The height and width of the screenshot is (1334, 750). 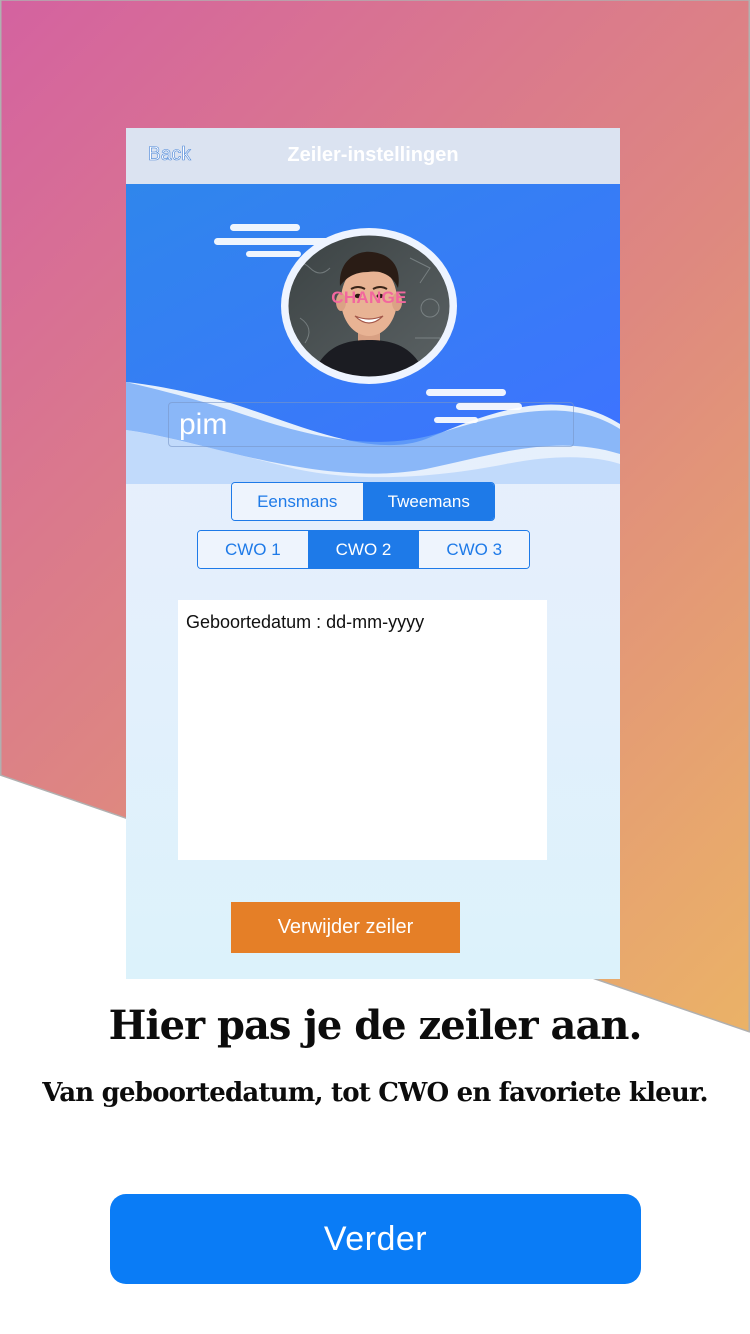 I want to click on navigation-bar: Back Zeiler-instellingen, so click(x=373, y=156).